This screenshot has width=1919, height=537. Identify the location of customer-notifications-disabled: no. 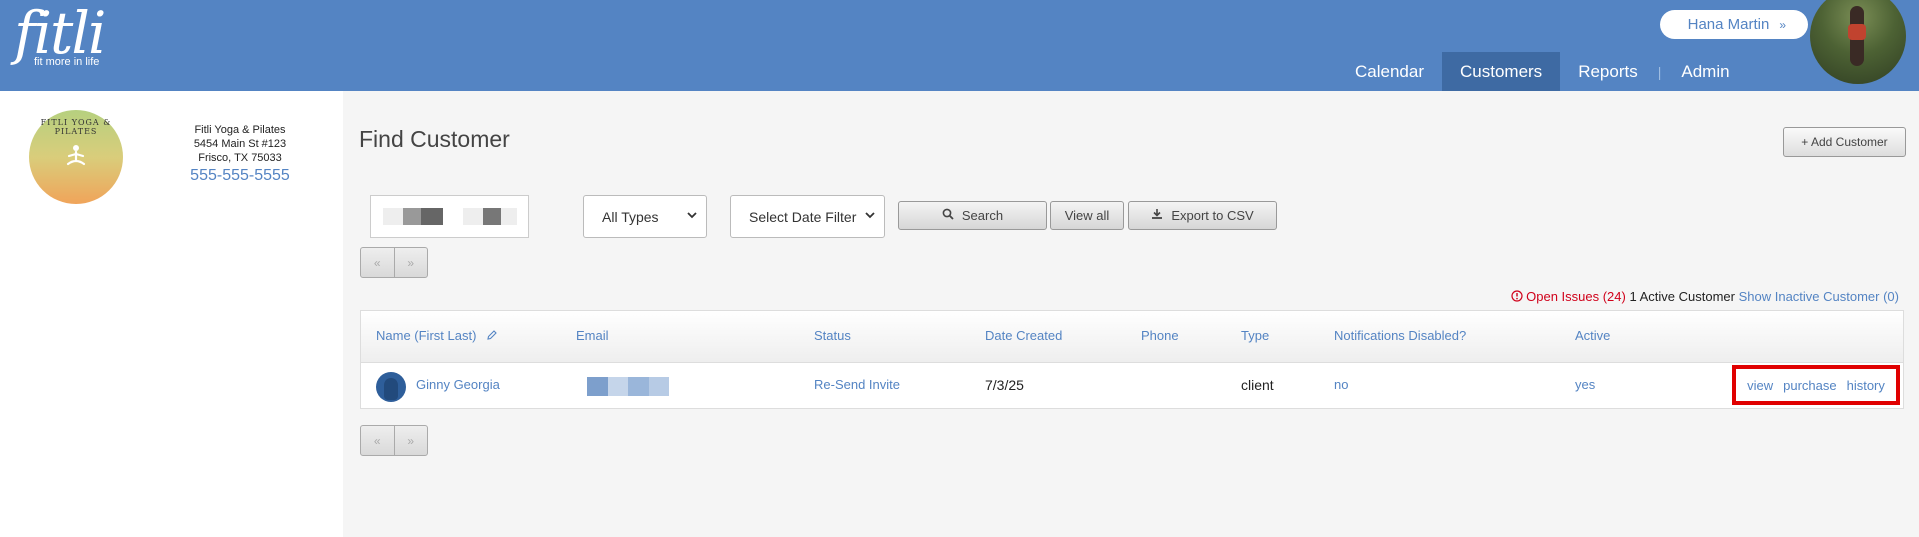
(1341, 384).